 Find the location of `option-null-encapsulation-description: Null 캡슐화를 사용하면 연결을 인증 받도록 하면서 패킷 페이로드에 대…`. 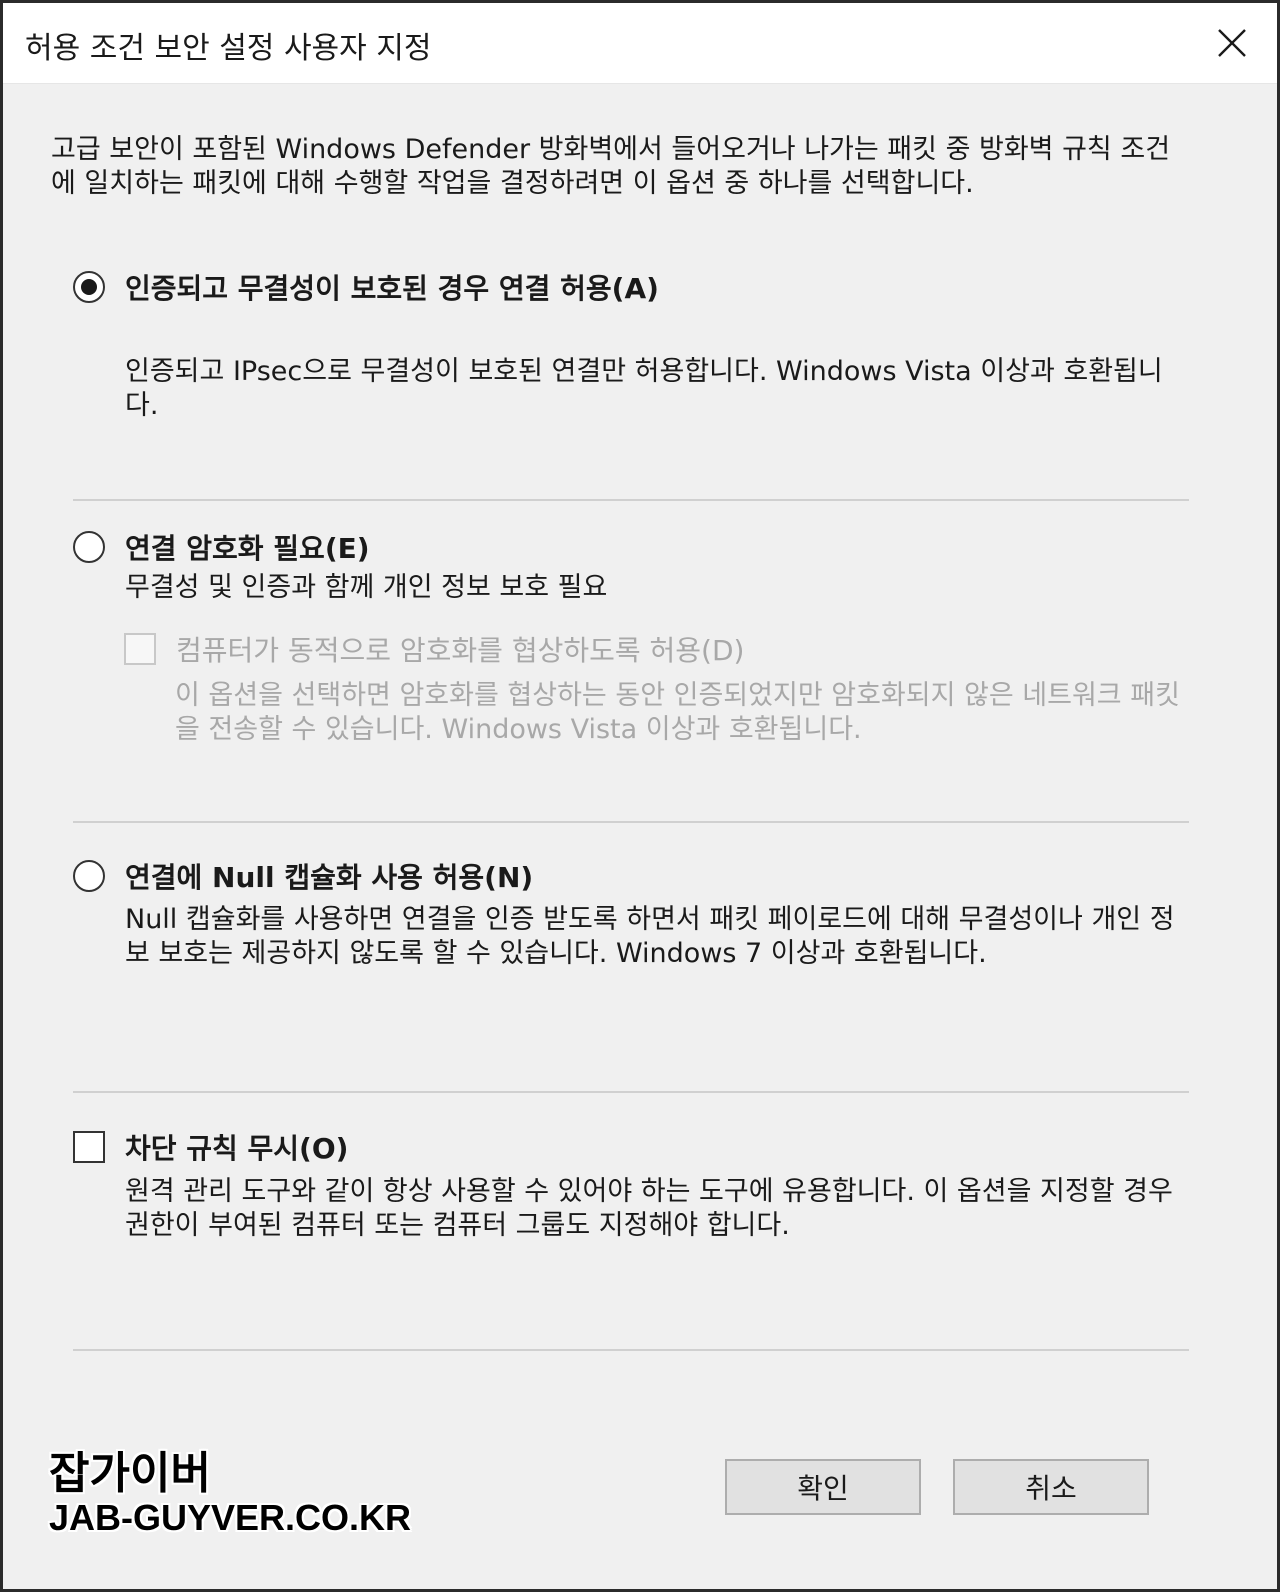

option-null-encapsulation-description: Null 캡슐화를 사용하면 연결을 인증 받도록 하면서 패킷 페이로드에 대… is located at coordinates (650, 936).